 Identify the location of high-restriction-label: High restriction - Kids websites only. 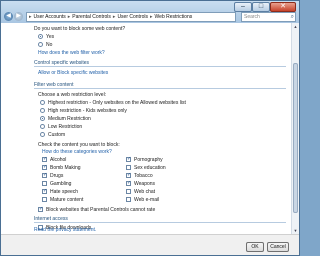
(87, 111).